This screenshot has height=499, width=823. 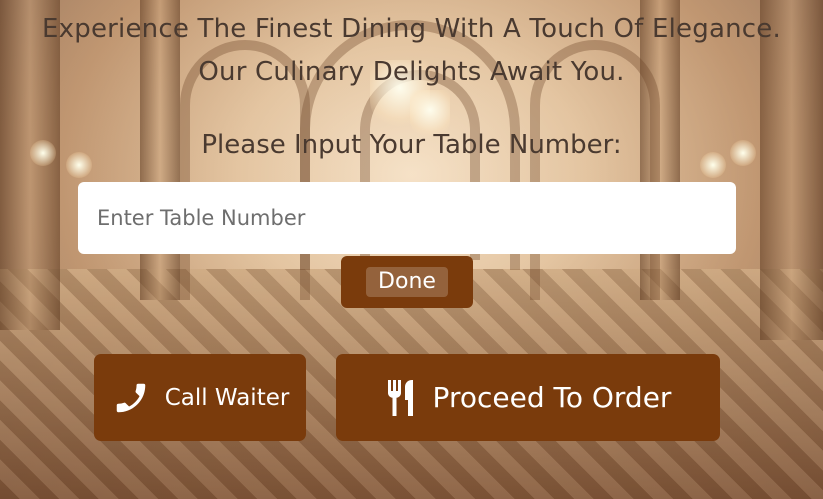 I want to click on fork-knife-icon, so click(x=402, y=398).